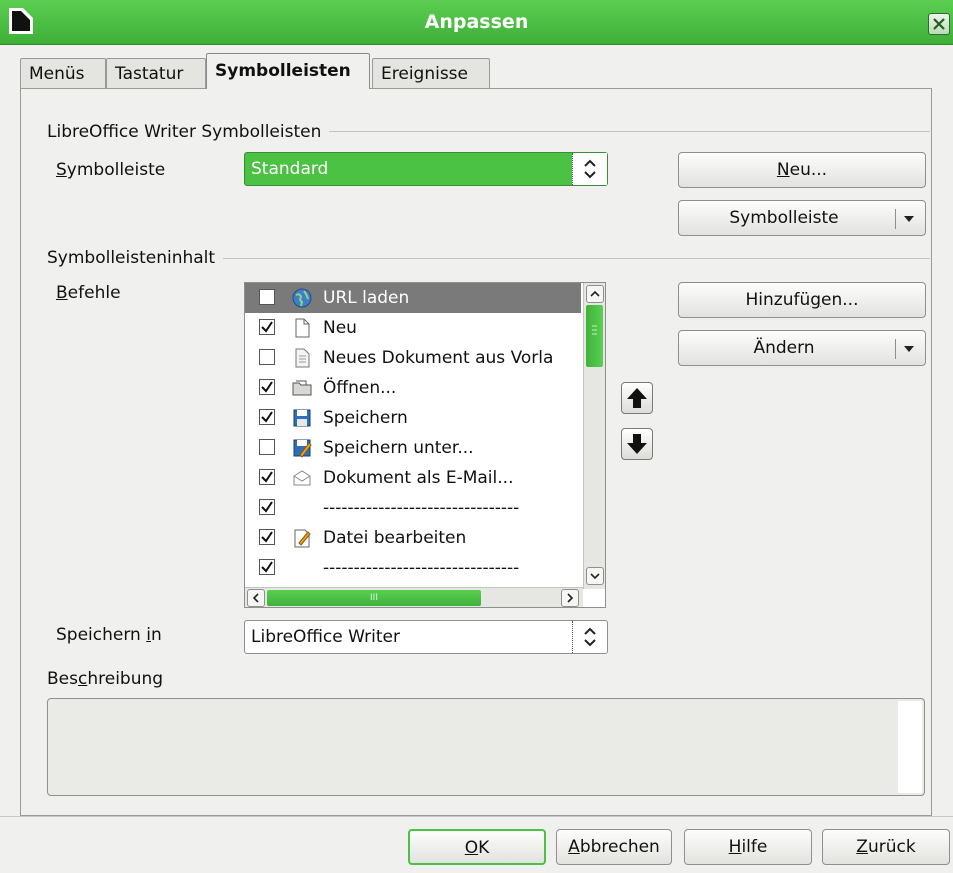 Image resolution: width=953 pixels, height=873 pixels. I want to click on back-button: Zurück, so click(886, 847).